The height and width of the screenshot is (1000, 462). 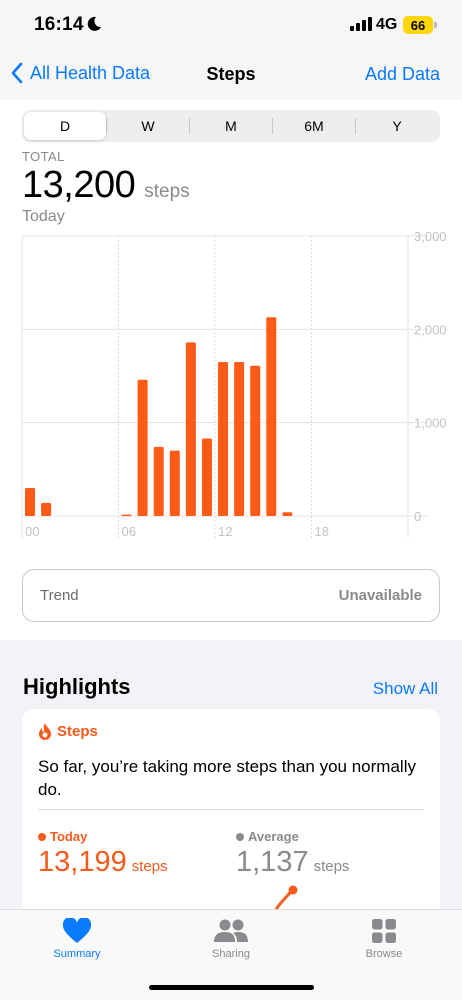 I want to click on tab-sharing: Sharing, so click(x=231, y=939).